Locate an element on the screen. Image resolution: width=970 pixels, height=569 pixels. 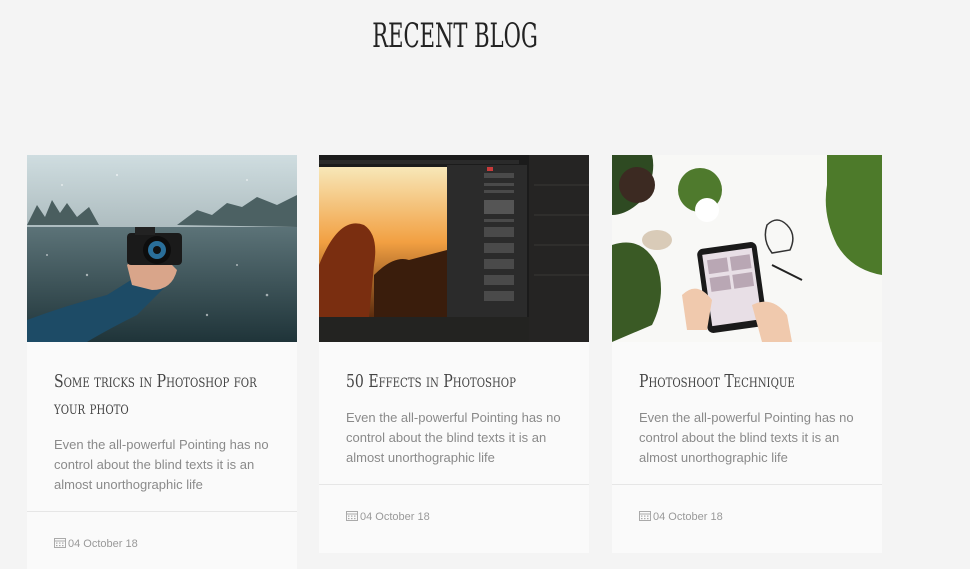
blog-image-tablet-plants is located at coordinates (747, 248).